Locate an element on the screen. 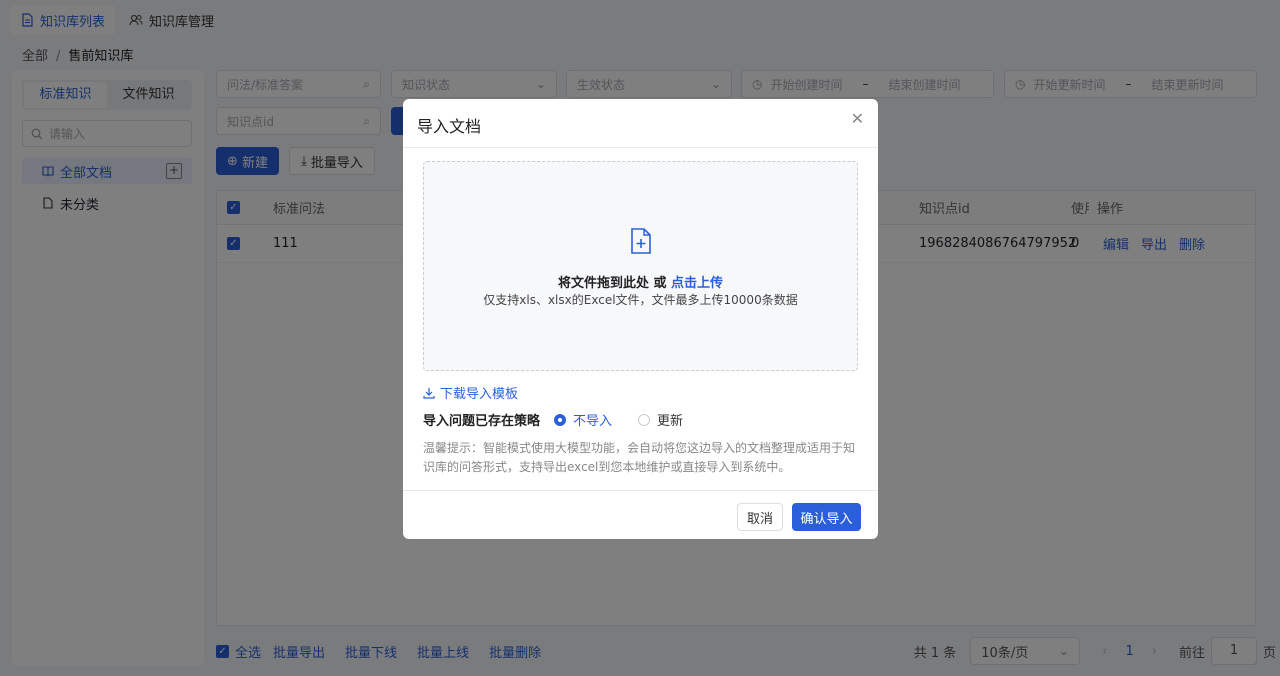 Image resolution: width=1280 pixels, height=676 pixels. radio-selected-icon is located at coordinates (560, 419).